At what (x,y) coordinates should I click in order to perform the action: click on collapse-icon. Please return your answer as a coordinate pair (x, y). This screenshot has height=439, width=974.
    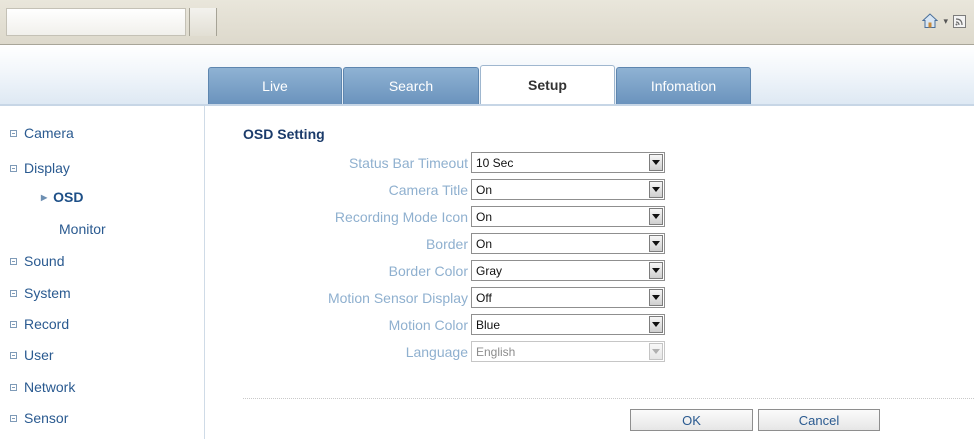
    Looking at the image, I should click on (13, 133).